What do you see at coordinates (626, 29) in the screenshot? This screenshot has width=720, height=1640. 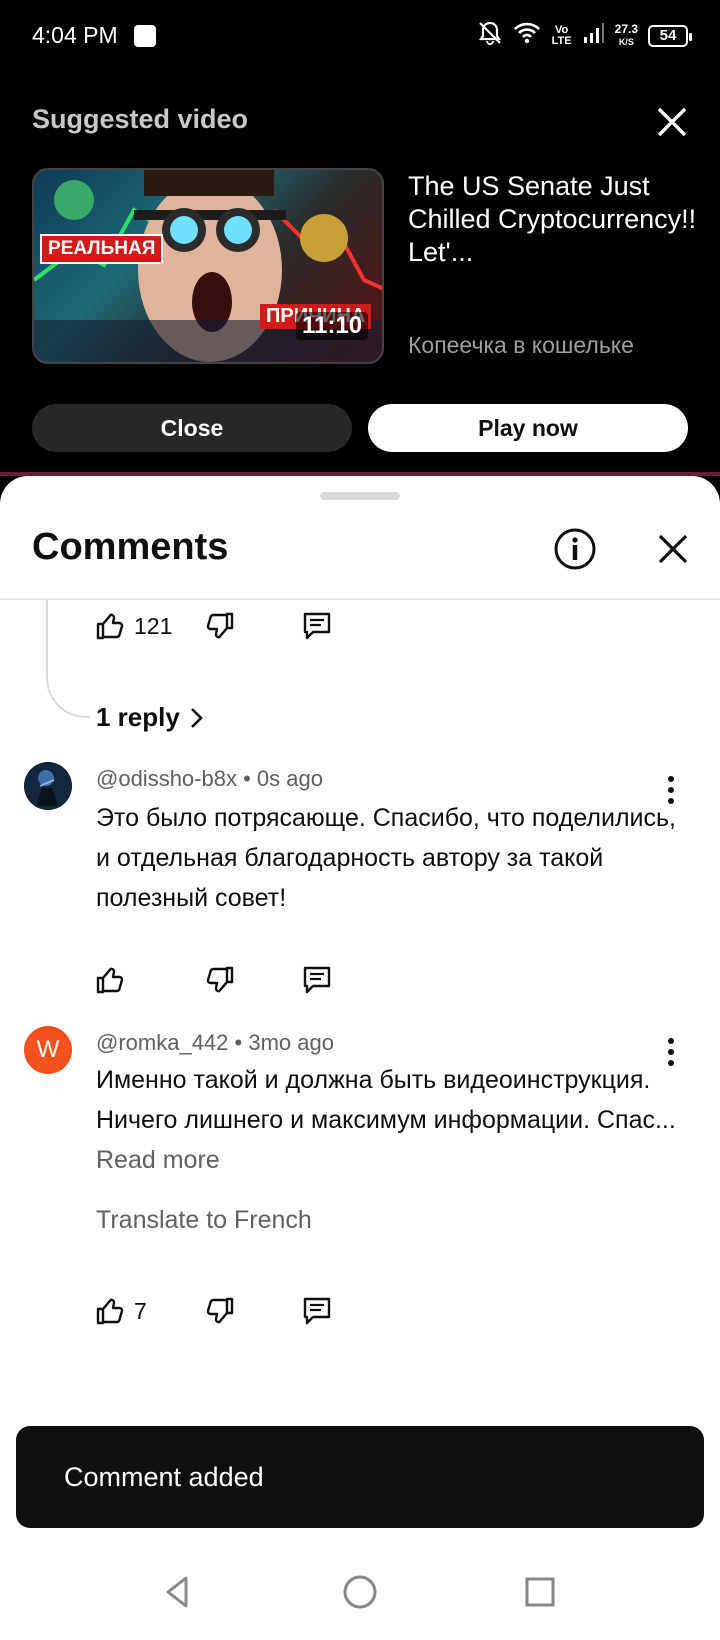 I see `speed-value: 27.3` at bounding box center [626, 29].